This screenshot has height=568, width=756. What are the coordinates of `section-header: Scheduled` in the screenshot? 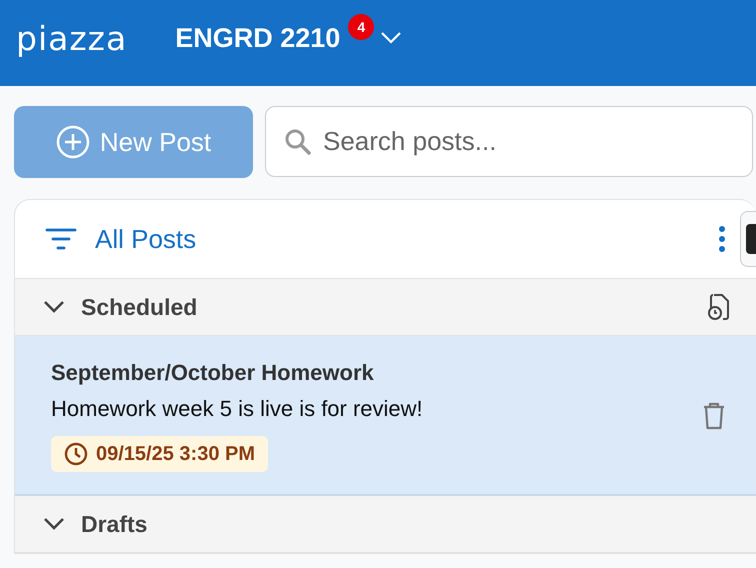 It's located at (385, 307).